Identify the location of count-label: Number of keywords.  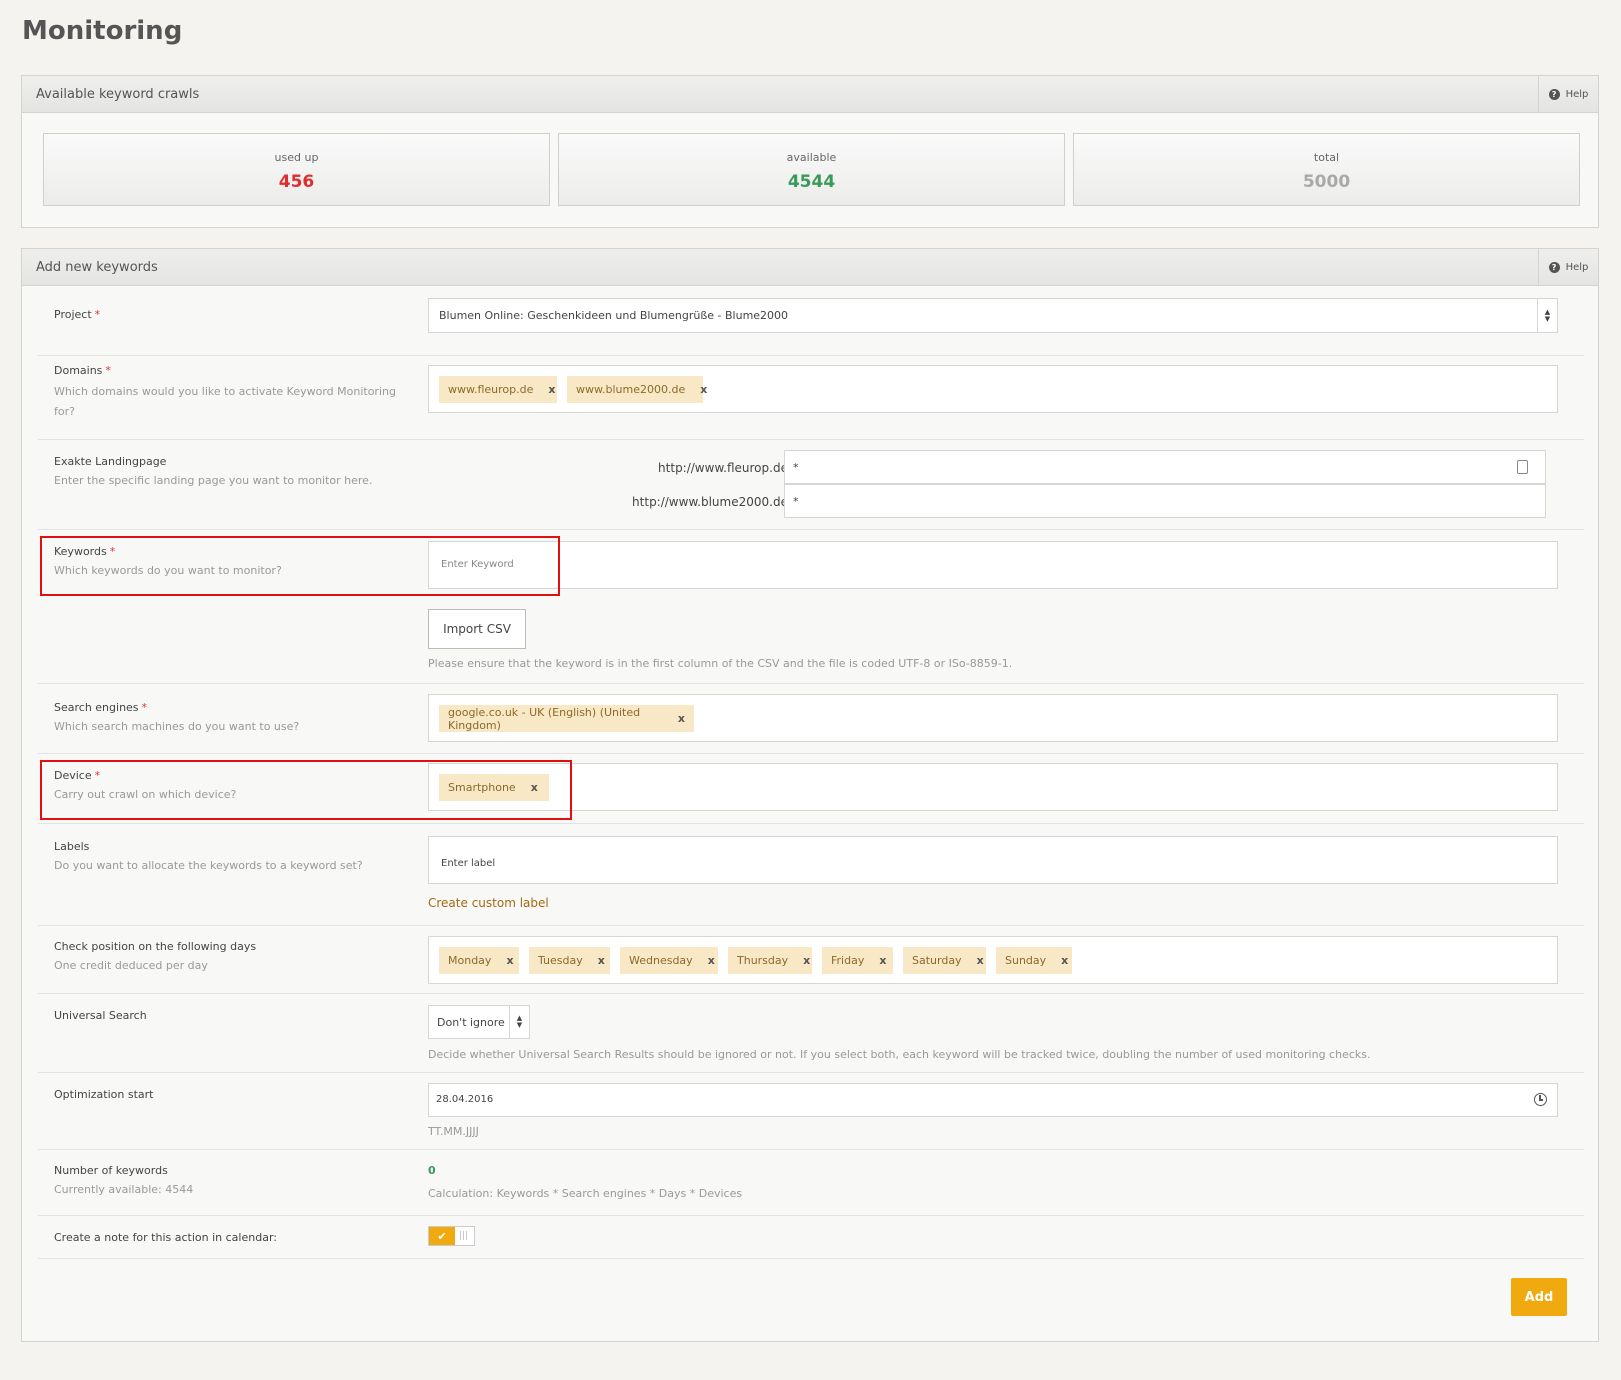
(111, 1170).